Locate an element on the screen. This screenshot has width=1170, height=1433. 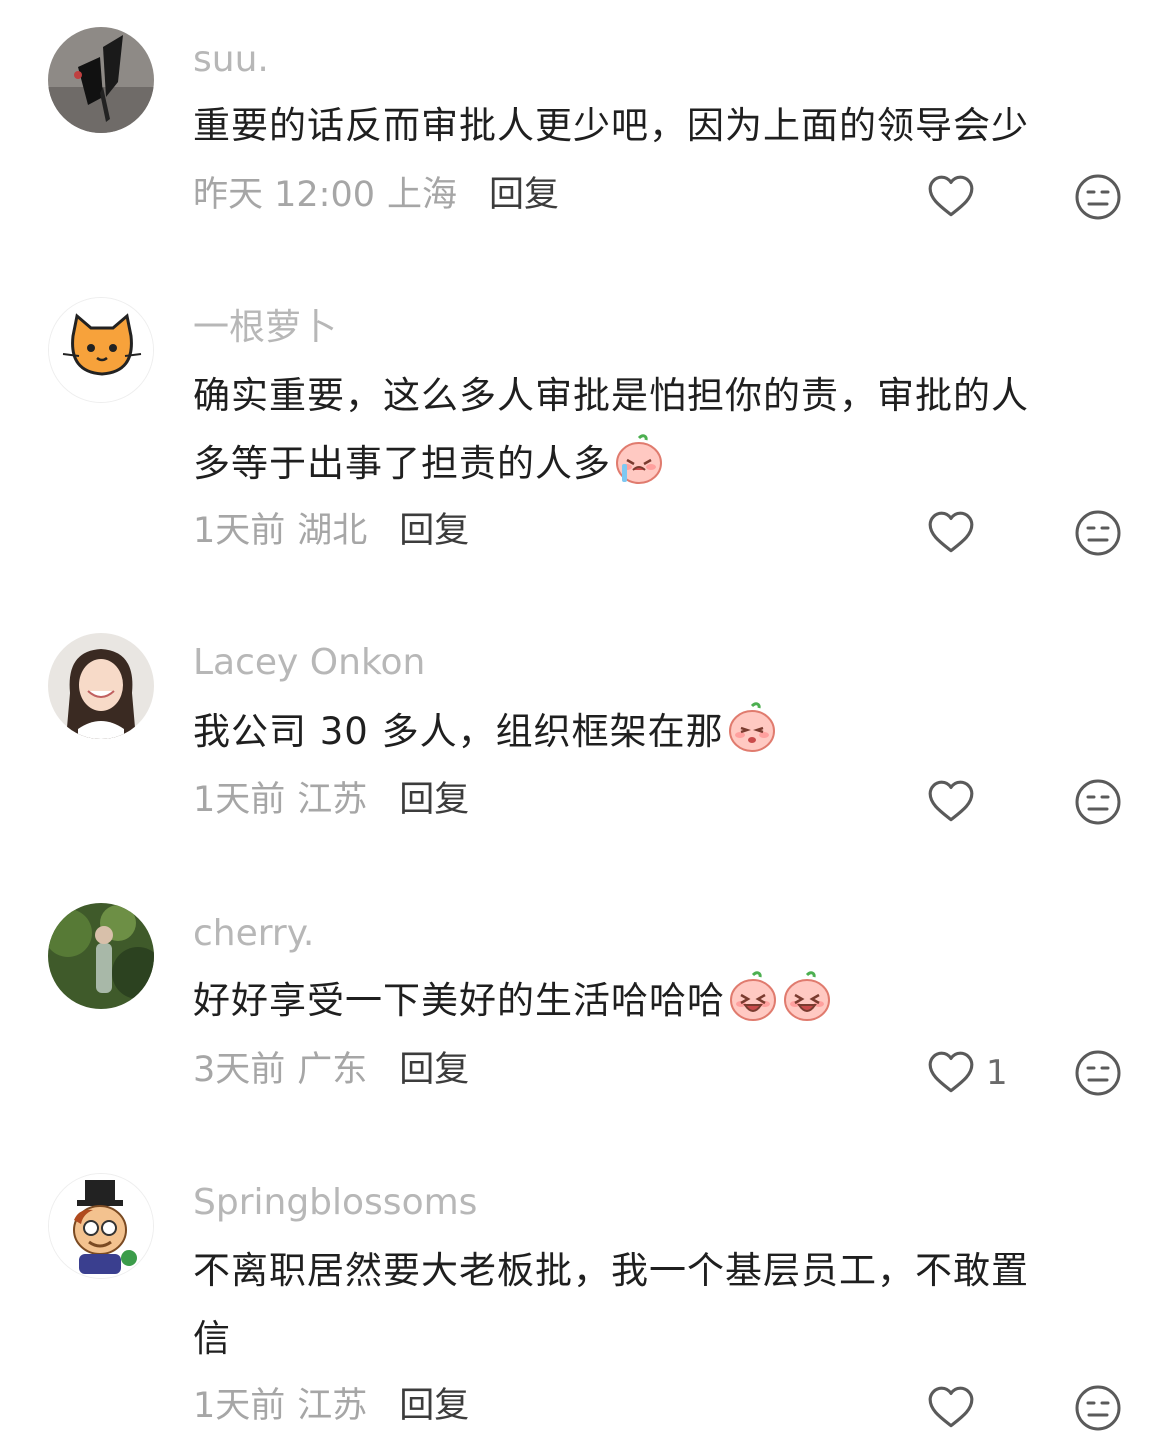
comment-meta: 3天前 广东 回复 is located at coordinates (331, 1070).